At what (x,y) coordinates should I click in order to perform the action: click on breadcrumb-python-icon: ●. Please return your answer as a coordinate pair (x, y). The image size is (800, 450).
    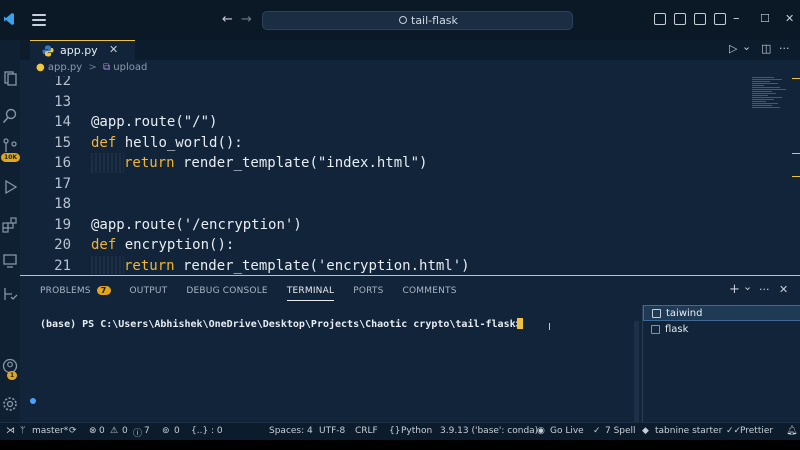
    Looking at the image, I should click on (40, 67).